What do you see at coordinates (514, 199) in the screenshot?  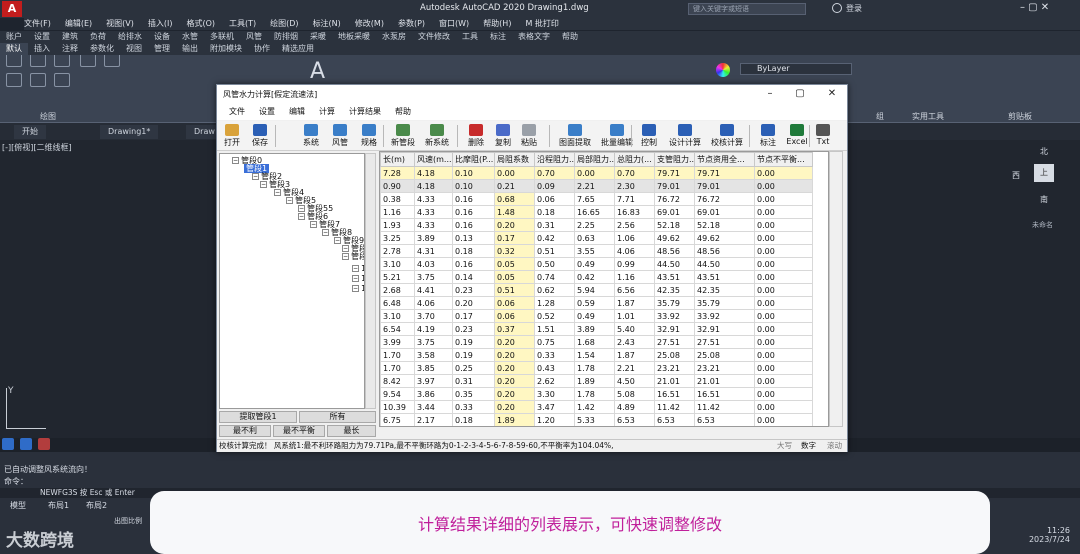 I see `table-cell: 0.68` at bounding box center [514, 199].